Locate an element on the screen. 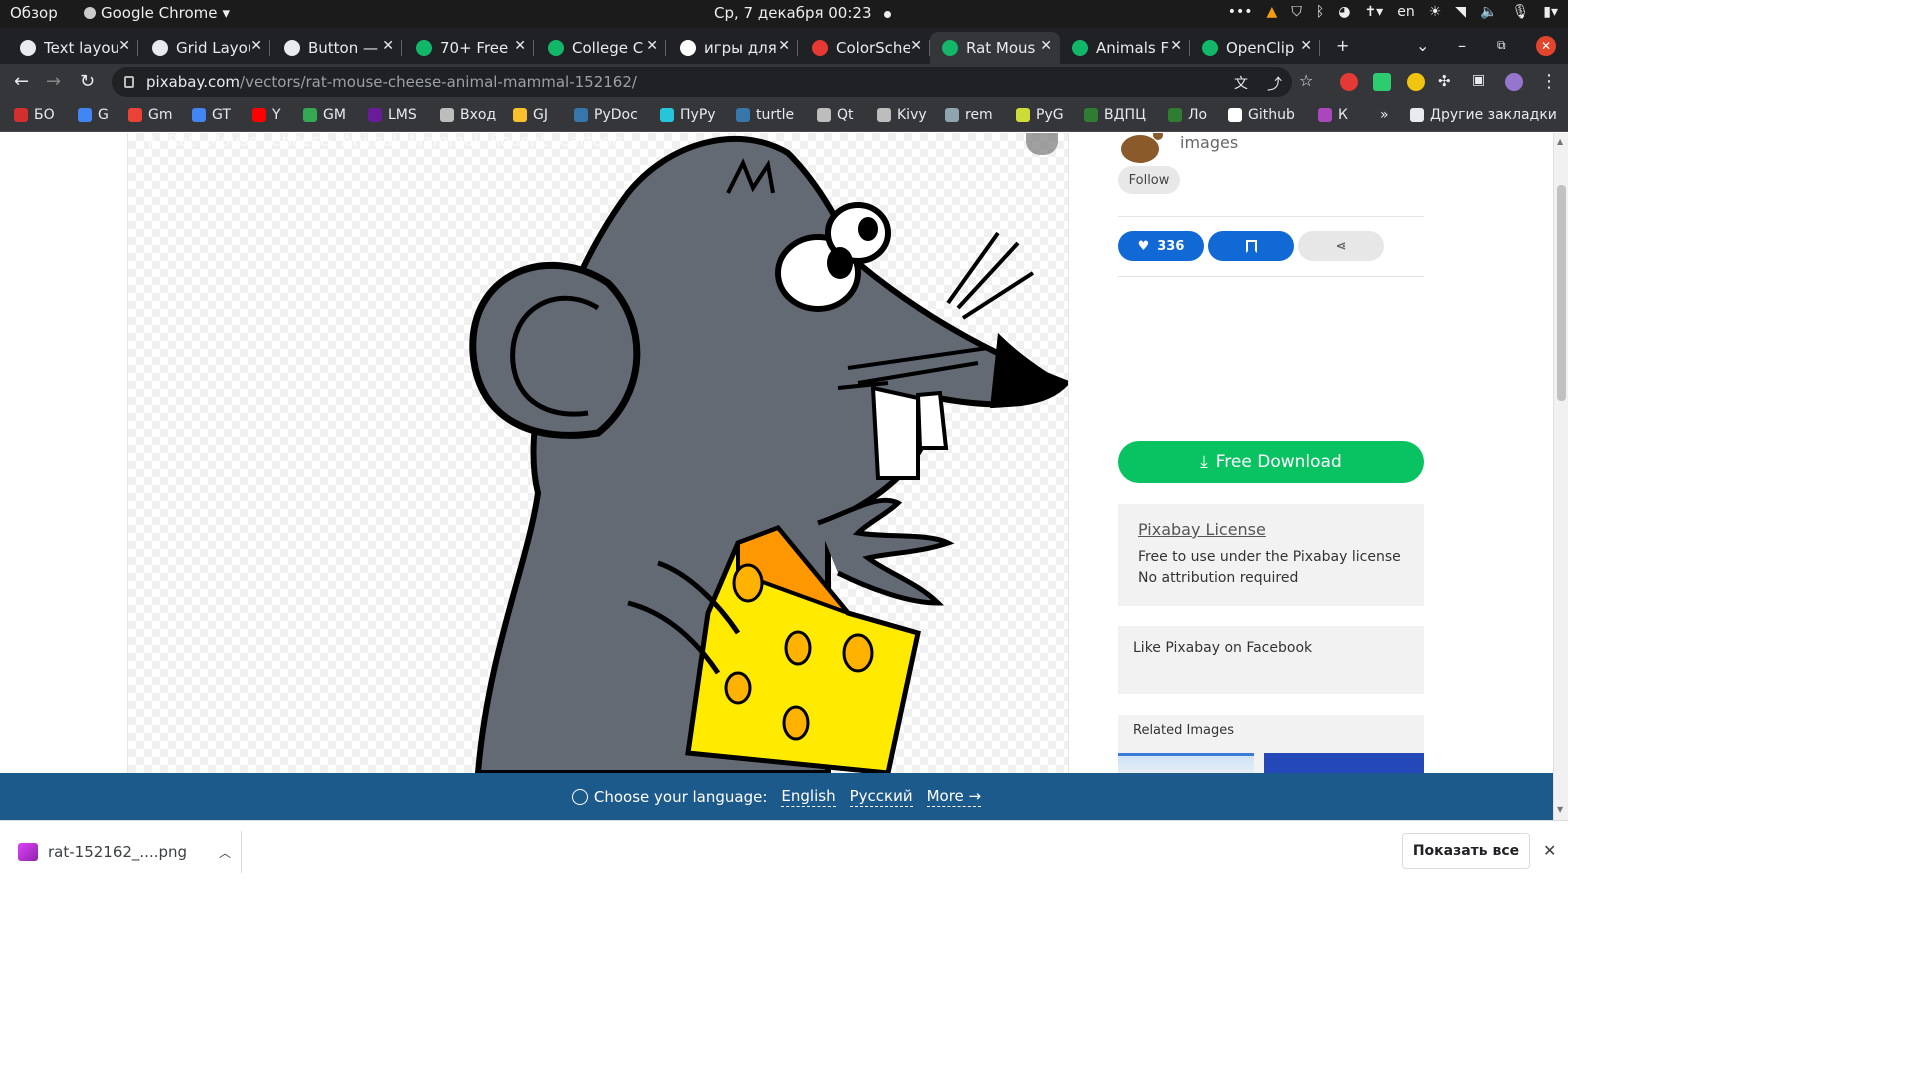  bookmark-item: ПуРу is located at coordinates (688, 115).